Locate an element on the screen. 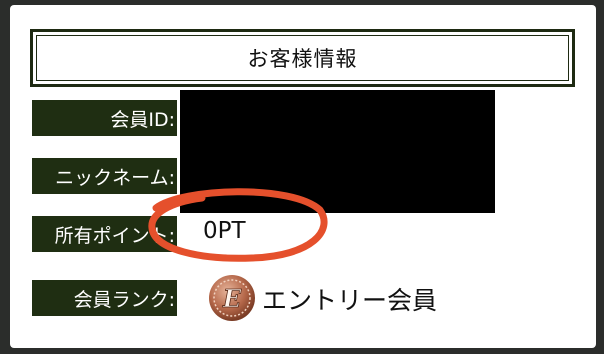  annotation-circle is located at coordinates (238, 225).